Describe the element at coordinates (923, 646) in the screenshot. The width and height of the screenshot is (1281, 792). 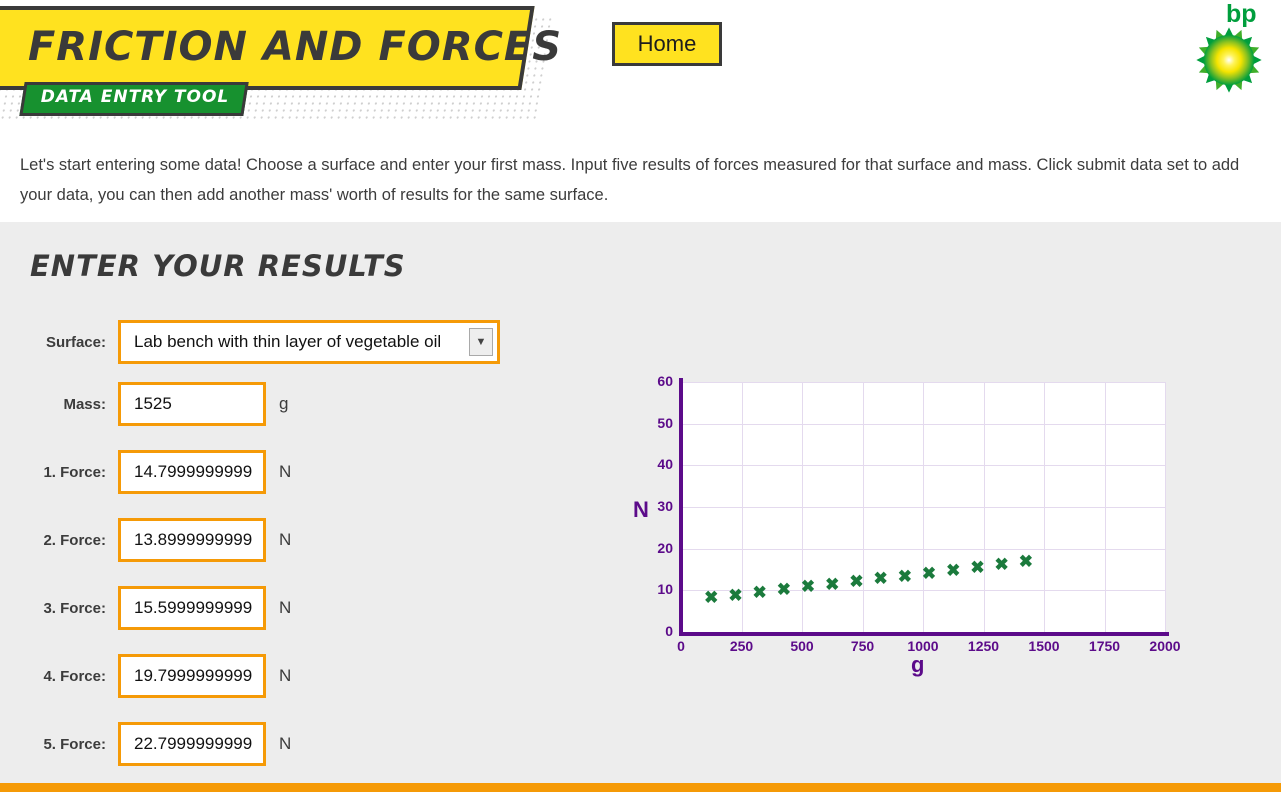
I see `x-tick-label: 1000` at that location.